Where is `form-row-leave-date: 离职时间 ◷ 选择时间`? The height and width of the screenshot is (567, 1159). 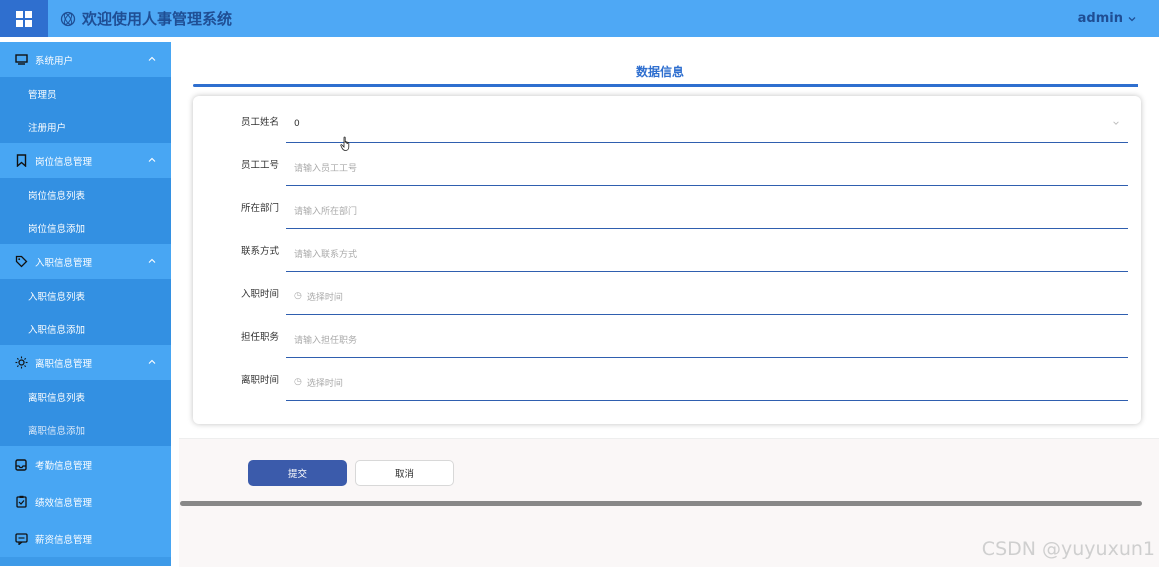 form-row-leave-date: 离职时间 ◷ 选择时间 is located at coordinates (667, 380).